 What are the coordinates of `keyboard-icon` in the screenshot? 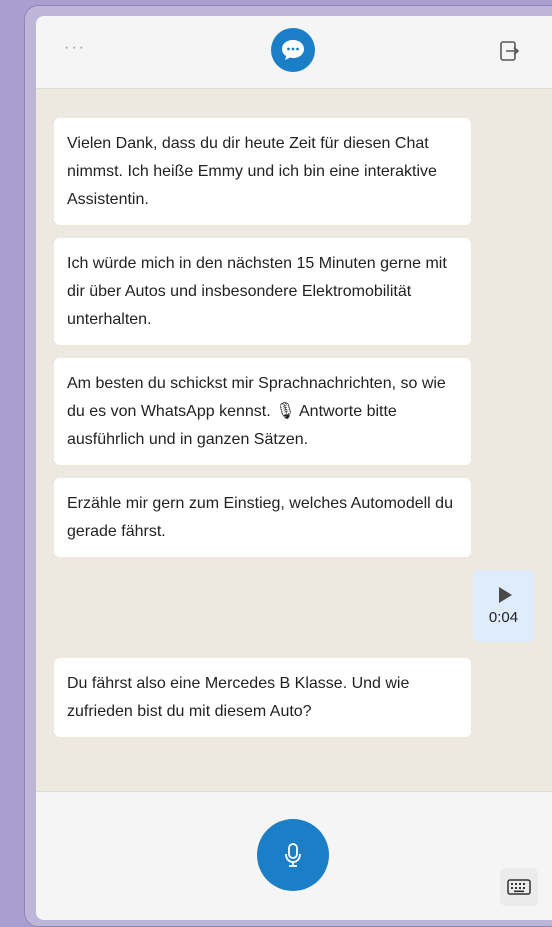 It's located at (519, 887).